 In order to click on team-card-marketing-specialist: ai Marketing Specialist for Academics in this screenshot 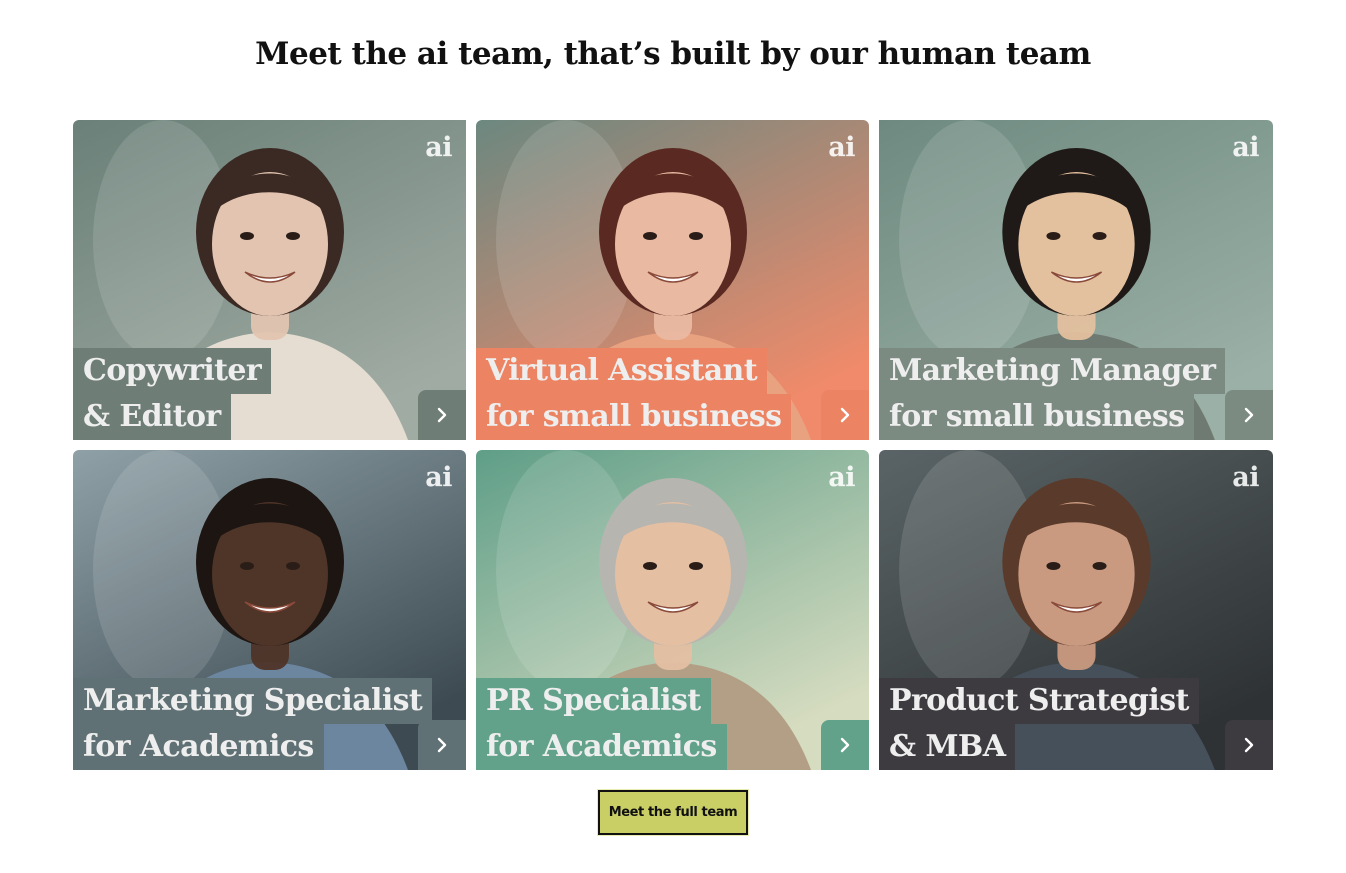, I will do `click(269, 610)`.